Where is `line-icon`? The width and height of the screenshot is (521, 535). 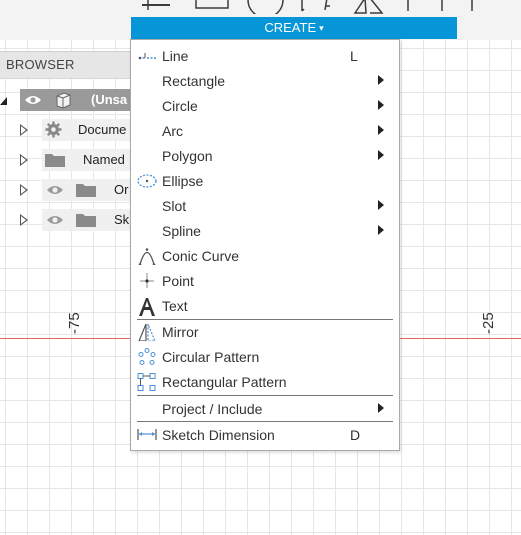 line-icon is located at coordinates (147, 56).